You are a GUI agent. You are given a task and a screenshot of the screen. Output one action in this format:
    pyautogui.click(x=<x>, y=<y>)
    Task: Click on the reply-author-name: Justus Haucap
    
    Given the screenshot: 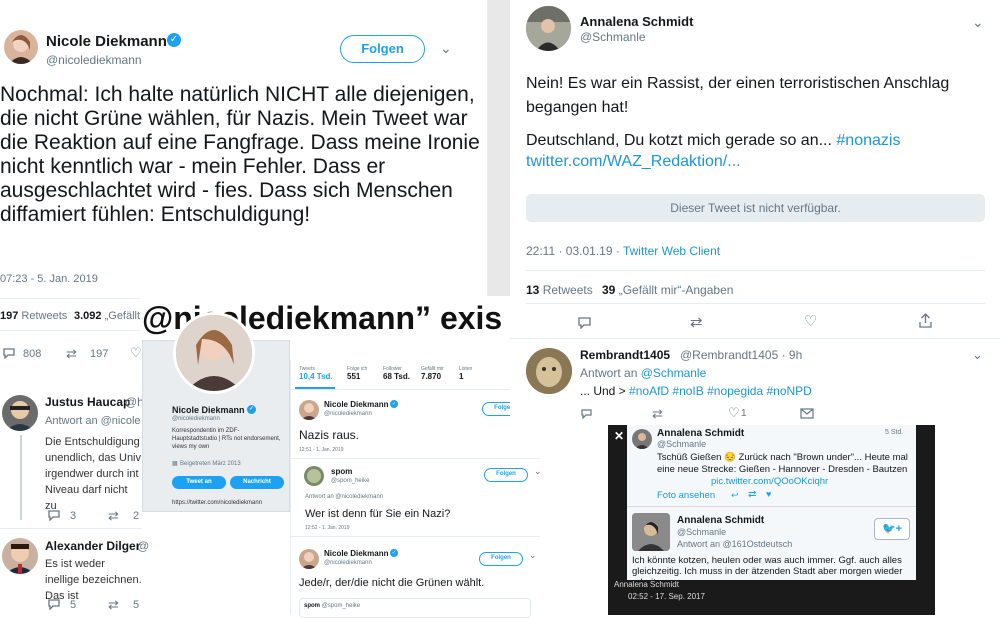 What is the action you would take?
    pyautogui.click(x=87, y=402)
    